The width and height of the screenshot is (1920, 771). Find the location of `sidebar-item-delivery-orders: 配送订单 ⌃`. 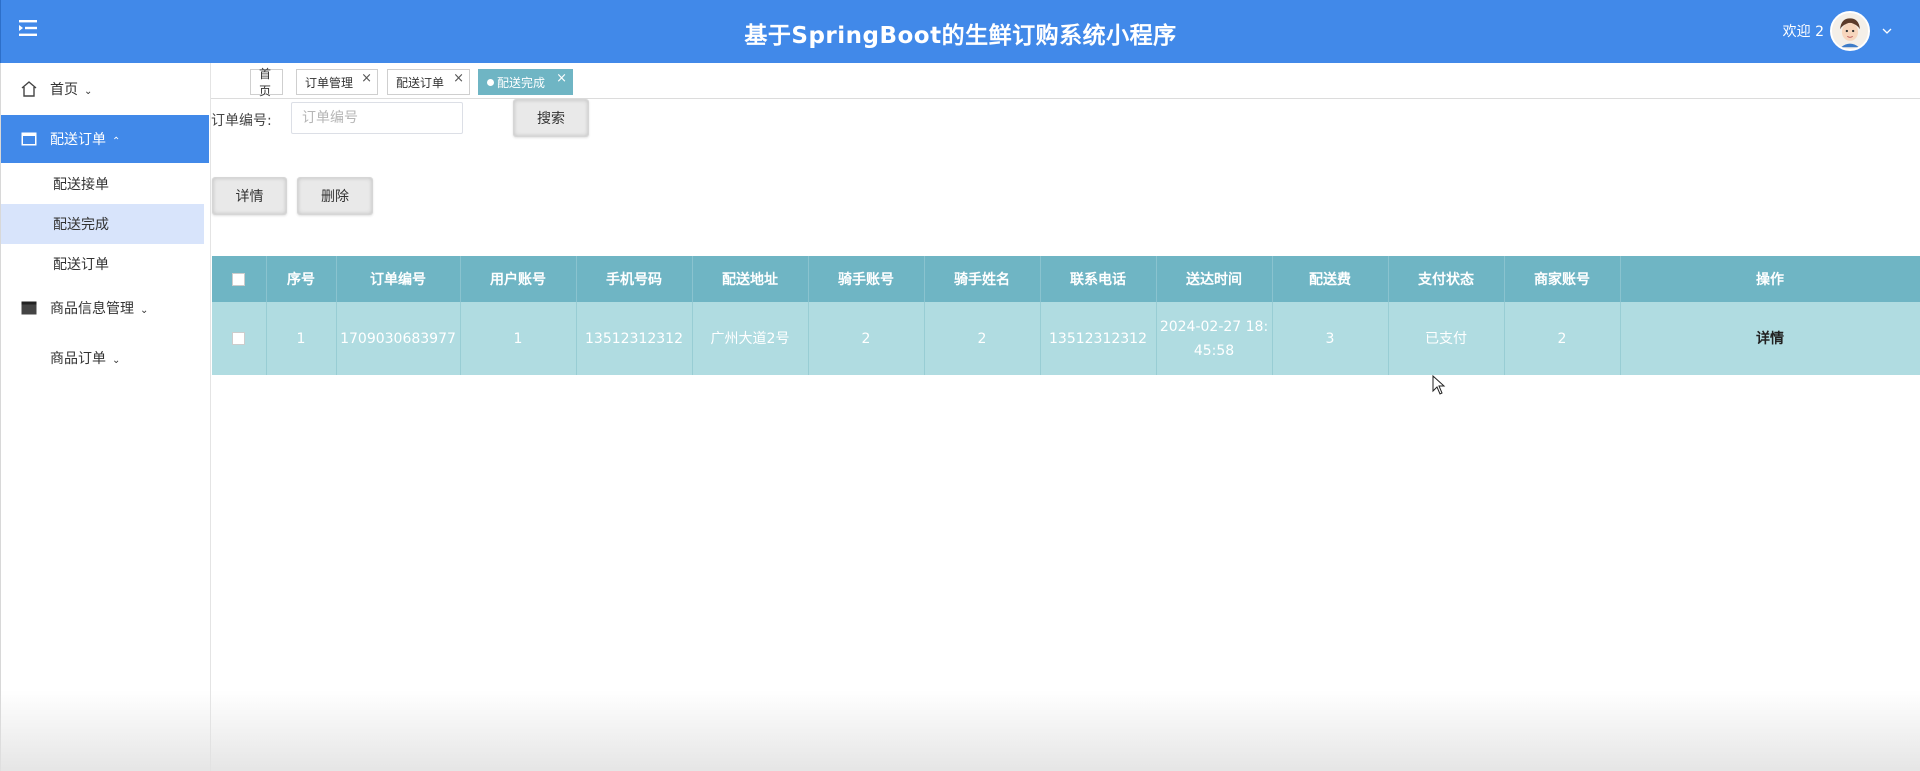

sidebar-item-delivery-orders: 配送订单 ⌃ is located at coordinates (105, 139).